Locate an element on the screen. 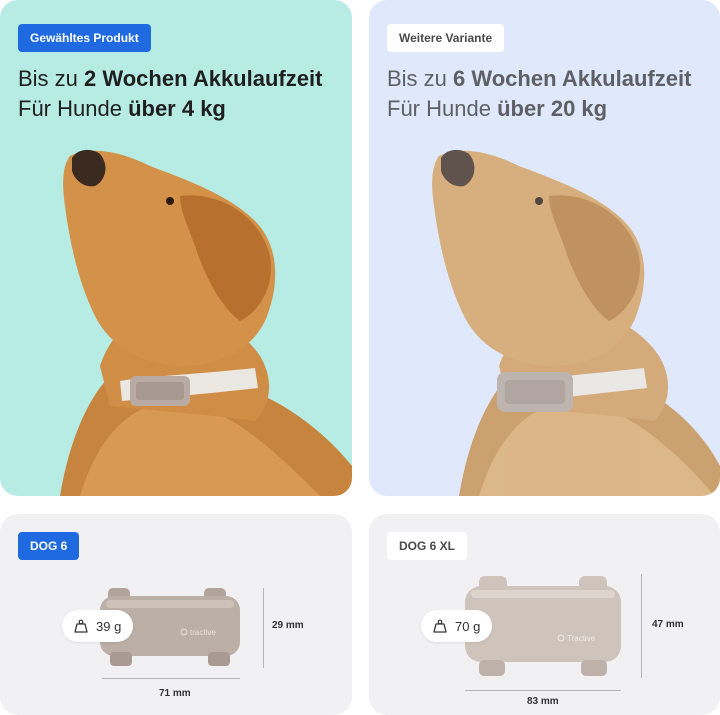 The width and height of the screenshot is (720, 715). dog6xl-weight-pill: 70 g is located at coordinates (457, 626).